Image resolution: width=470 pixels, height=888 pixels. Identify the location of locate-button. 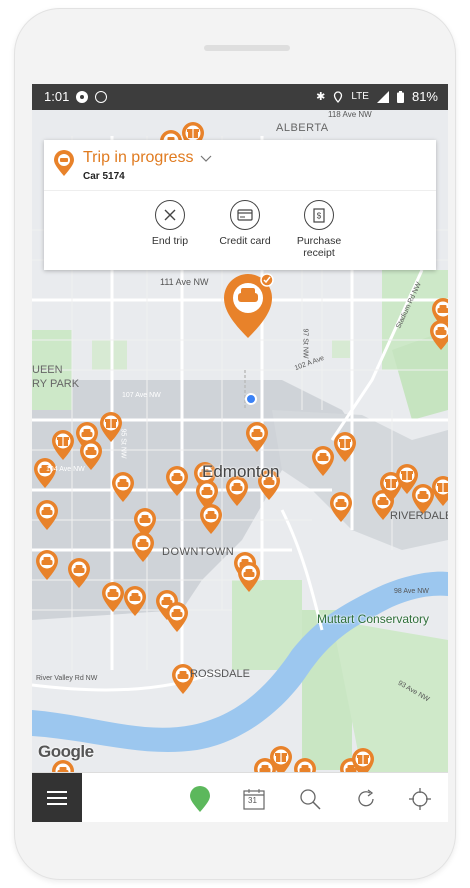
(420, 799).